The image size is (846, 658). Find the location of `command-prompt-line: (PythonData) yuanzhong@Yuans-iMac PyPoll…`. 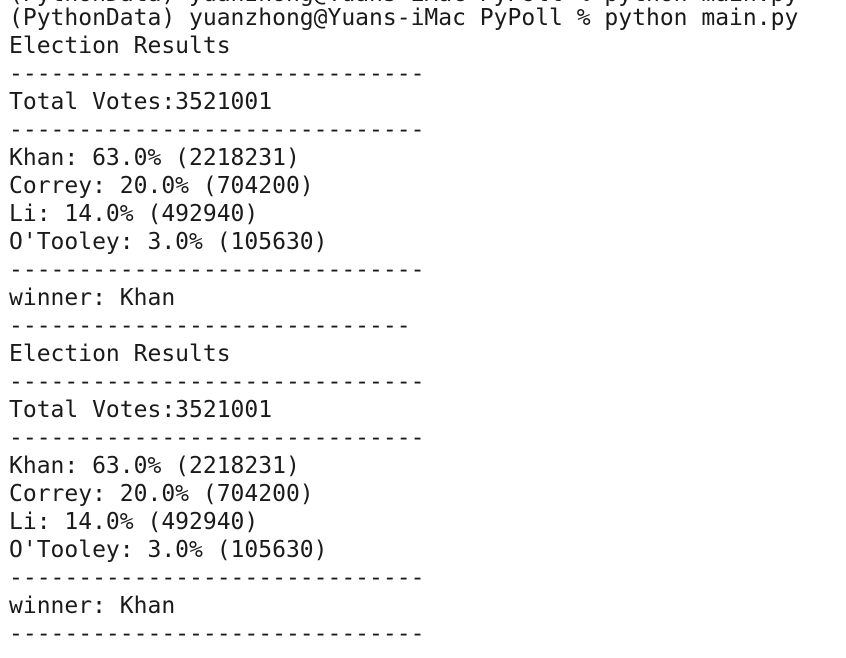

command-prompt-line: (PythonData) yuanzhong@Yuans-iMac PyPoll… is located at coordinates (404, 18).